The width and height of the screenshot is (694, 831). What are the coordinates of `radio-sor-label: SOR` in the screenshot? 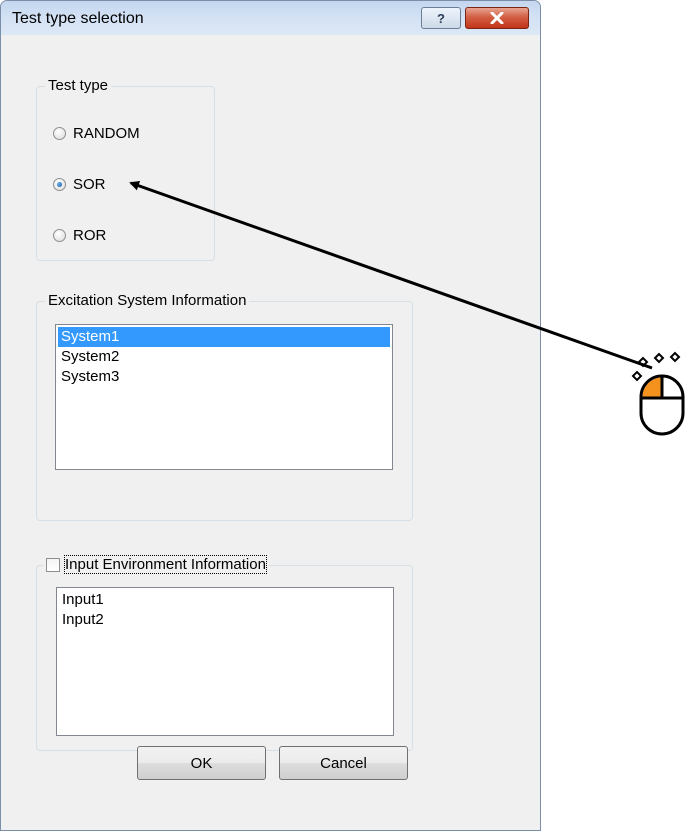 It's located at (89, 184).